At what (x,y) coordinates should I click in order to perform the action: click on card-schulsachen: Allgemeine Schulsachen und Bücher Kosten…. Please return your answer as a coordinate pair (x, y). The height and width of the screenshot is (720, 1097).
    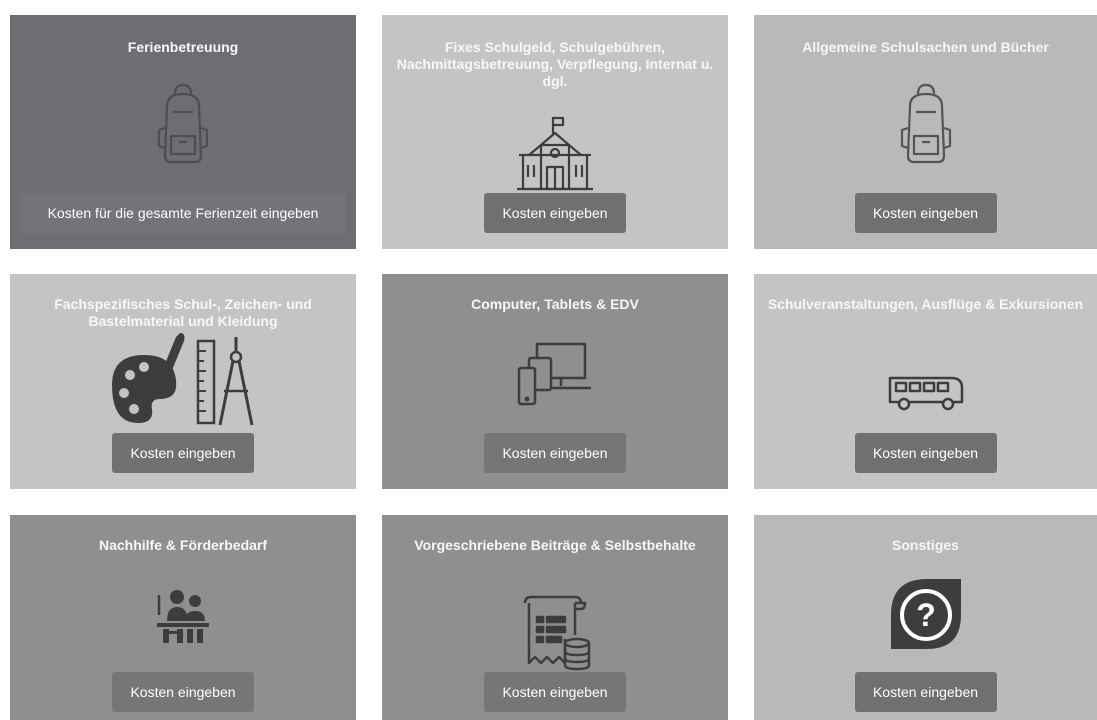
    Looking at the image, I should click on (925, 132).